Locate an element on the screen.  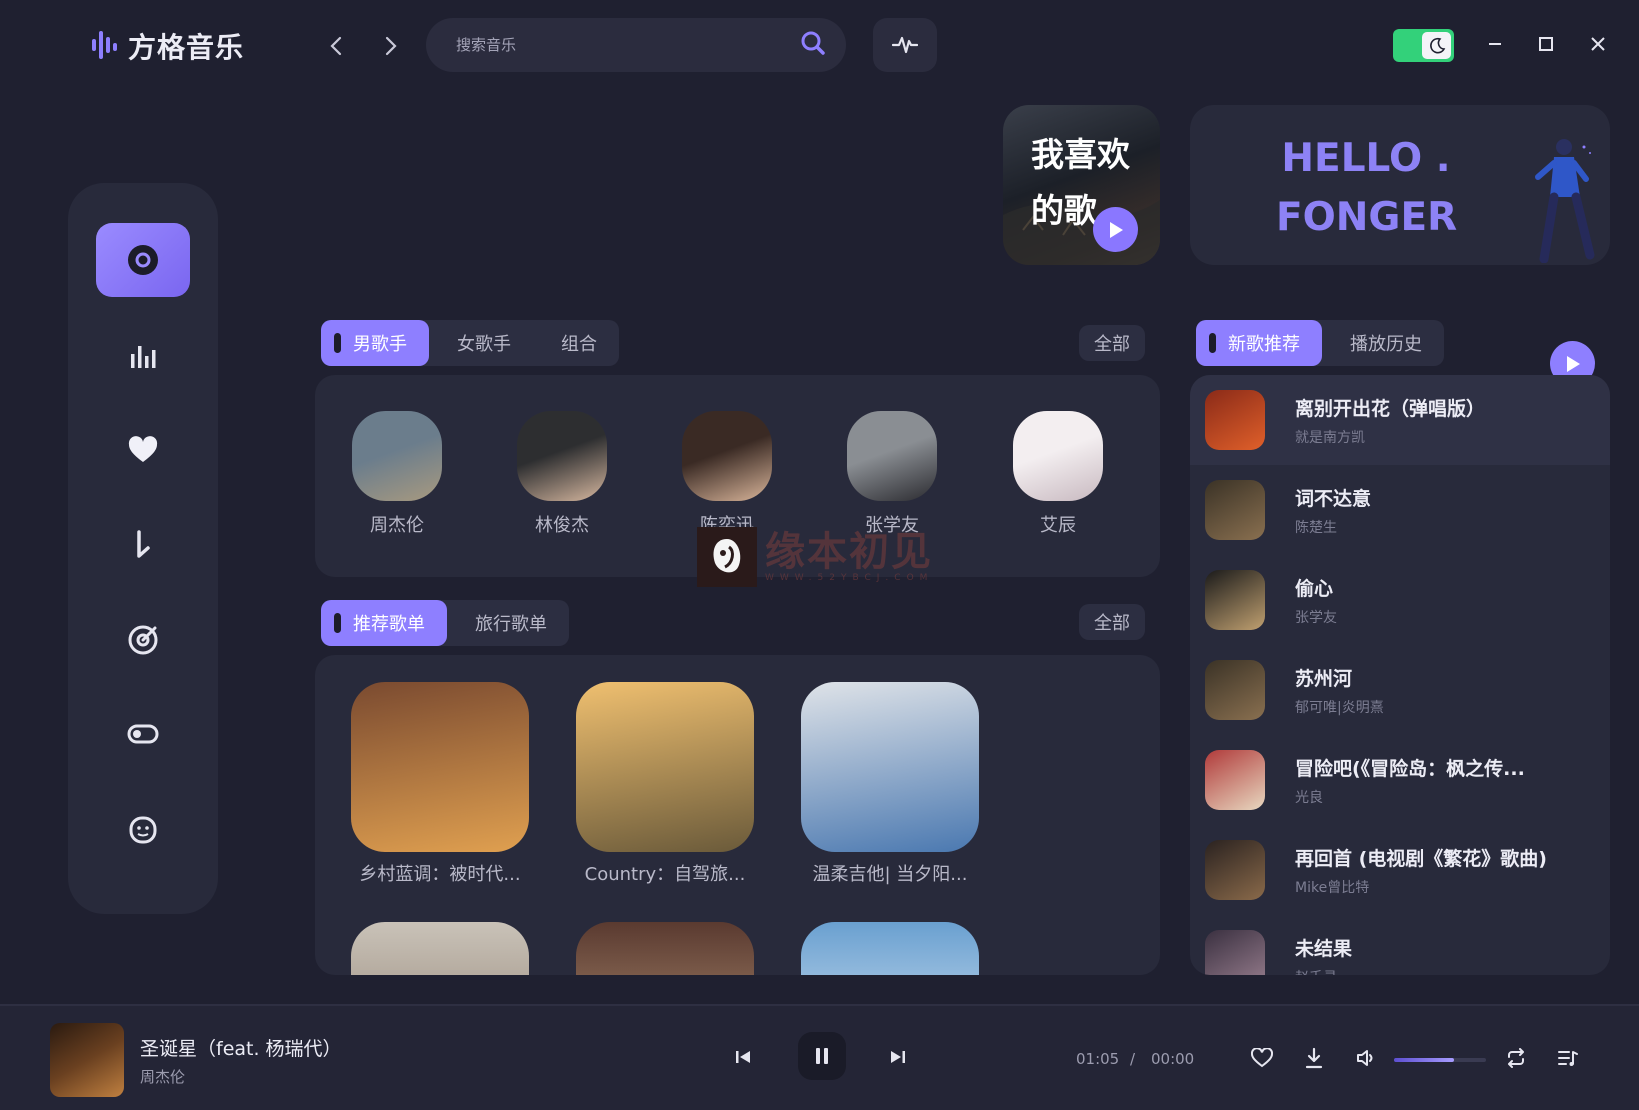
pause-icon is located at coordinates (822, 1056).